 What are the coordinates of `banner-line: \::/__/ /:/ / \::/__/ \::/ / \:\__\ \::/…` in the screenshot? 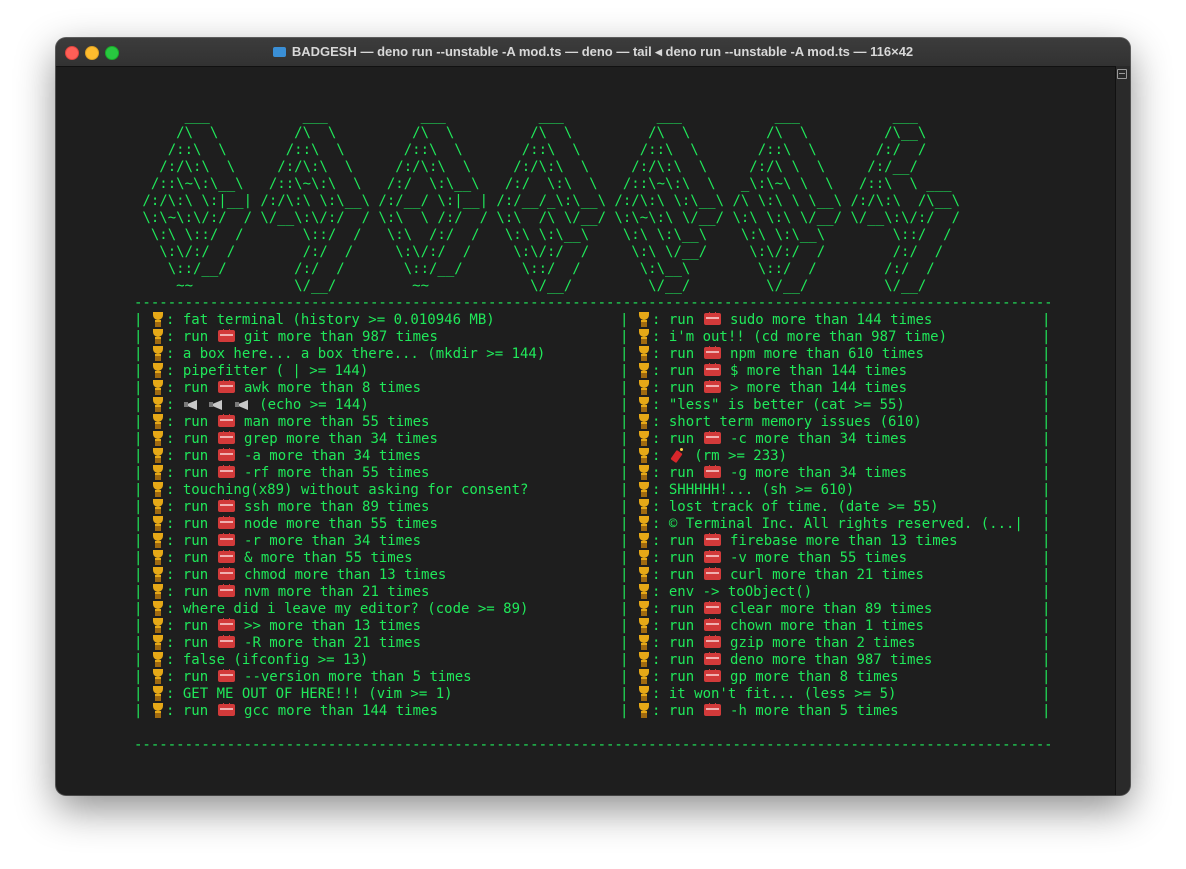 It's located at (547, 269).